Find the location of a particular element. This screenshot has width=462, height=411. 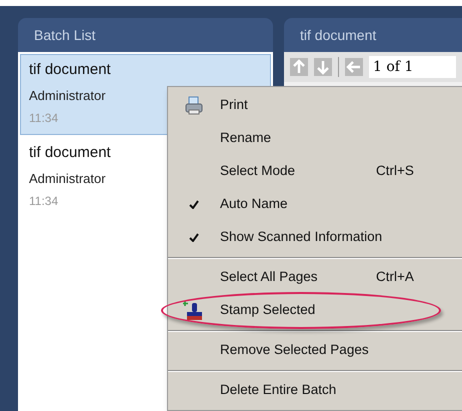

menu-label: Select All Pages is located at coordinates (269, 277).